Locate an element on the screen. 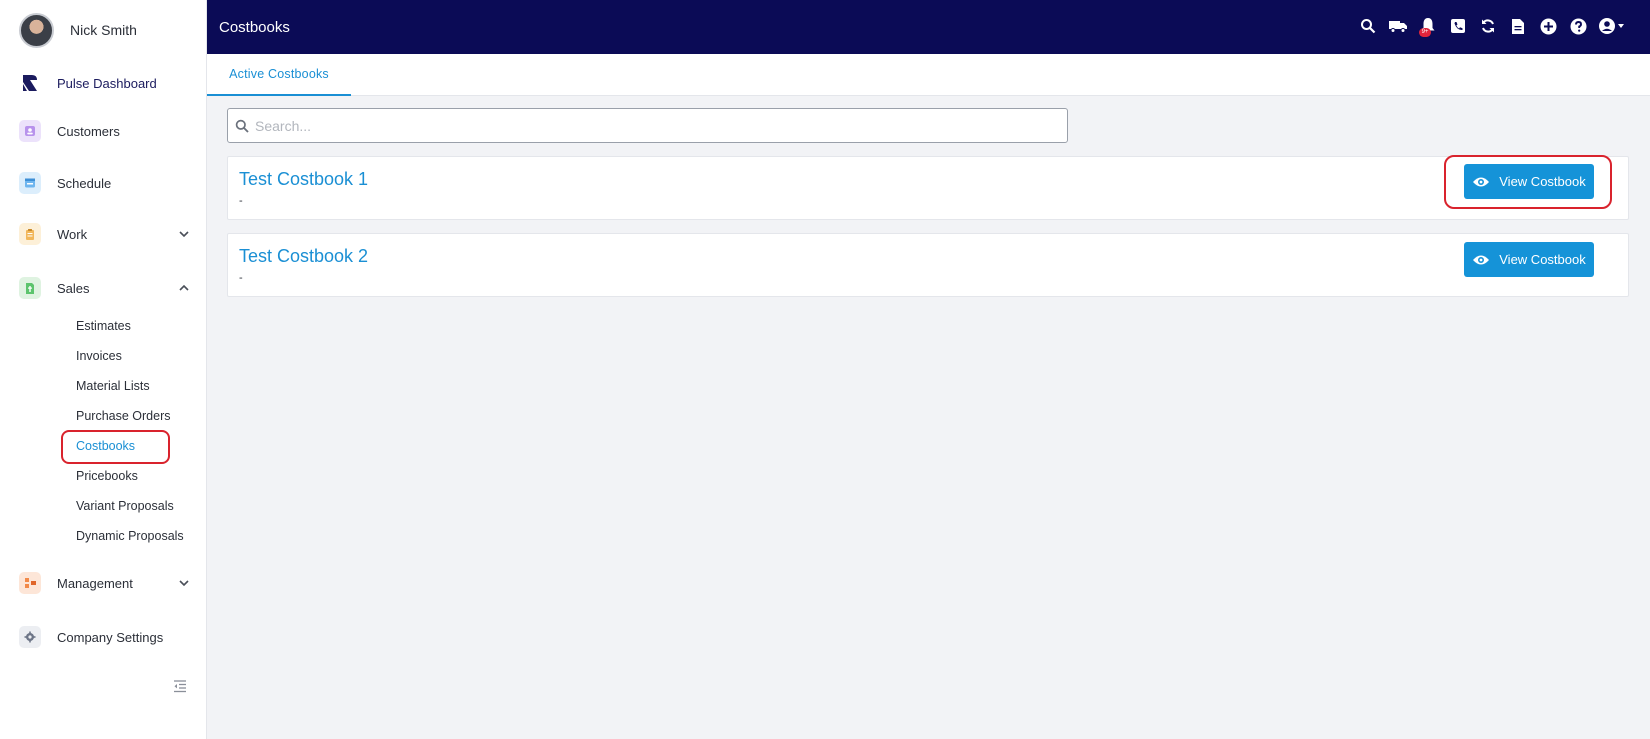 The image size is (1650, 739). sidebar-item-sales: Sales is located at coordinates (105, 288).